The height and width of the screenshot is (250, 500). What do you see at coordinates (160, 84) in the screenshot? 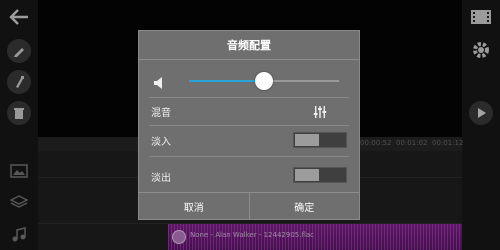
I see `speaker-icon` at bounding box center [160, 84].